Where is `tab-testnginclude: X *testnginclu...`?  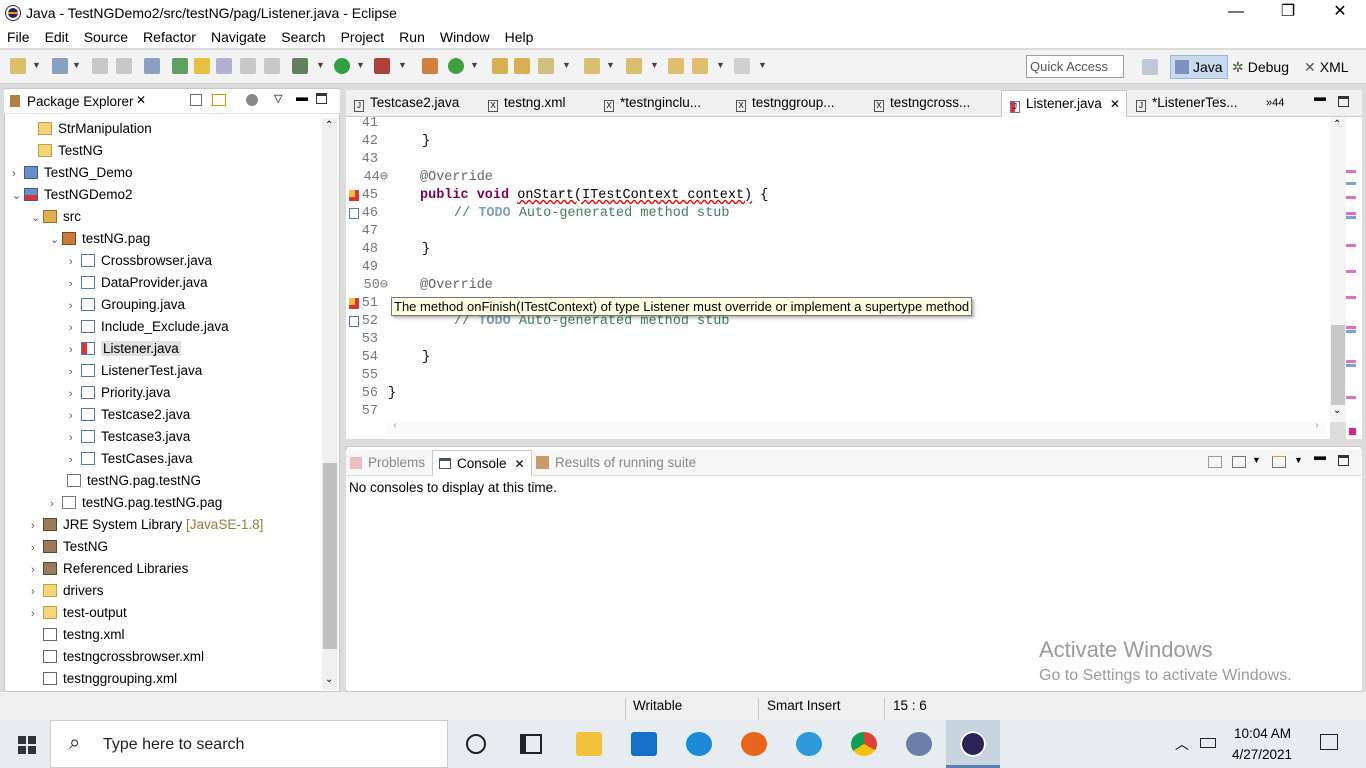 tab-testnginclude: X *testnginclu... is located at coordinates (648, 103).